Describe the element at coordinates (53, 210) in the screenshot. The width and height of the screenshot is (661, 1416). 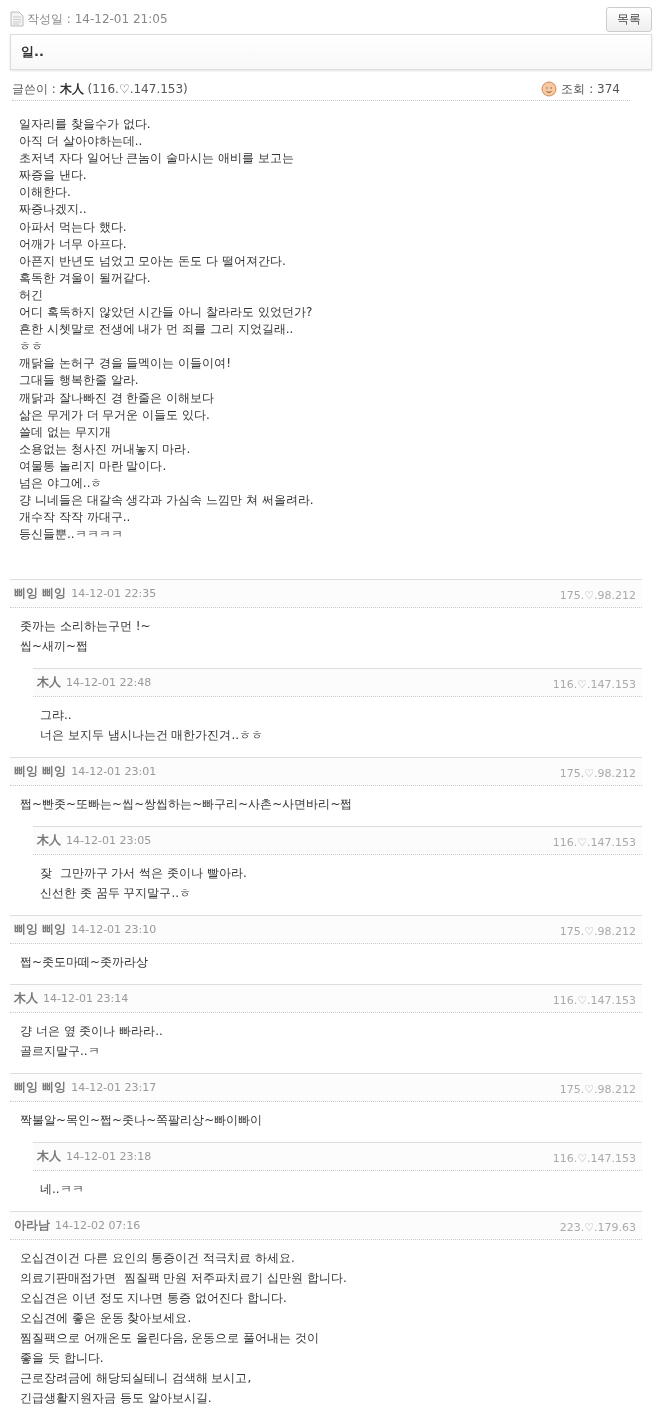
I see `post-text: 짜증나겠지..` at that location.